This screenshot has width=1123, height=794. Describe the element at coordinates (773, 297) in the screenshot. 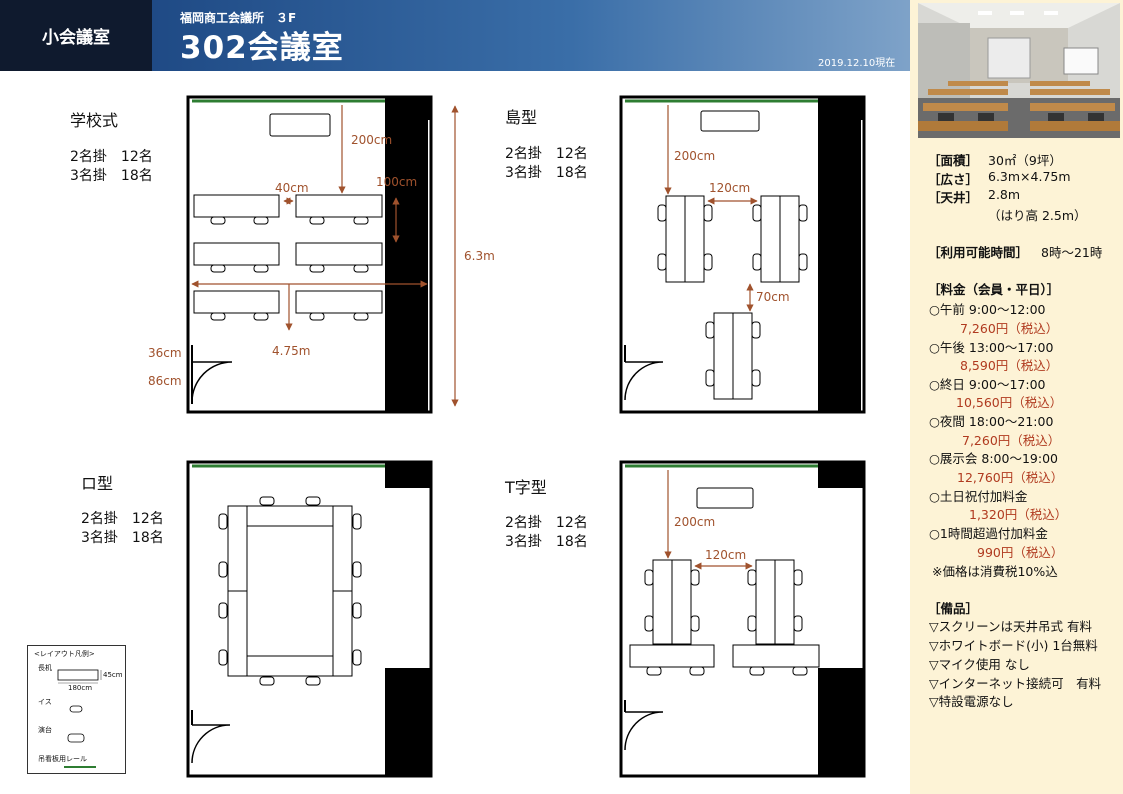

I see `dim-label: 70cm` at that location.